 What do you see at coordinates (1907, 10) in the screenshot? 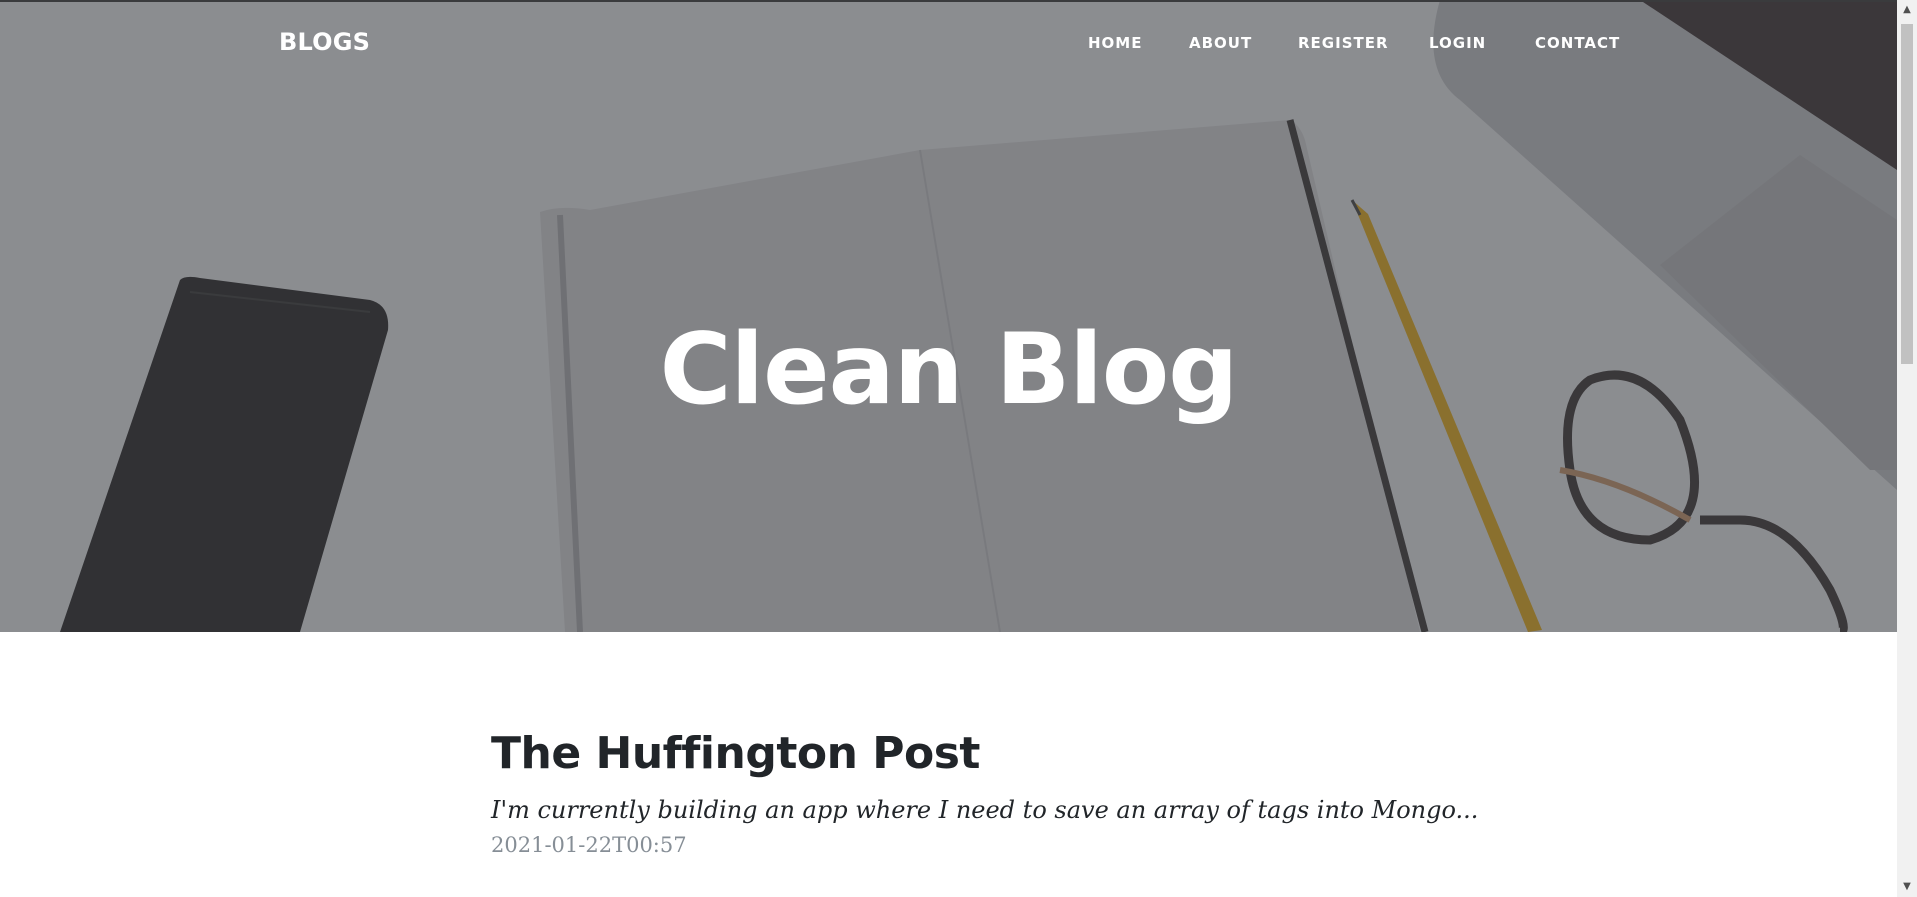
I see `scroll-up-arrow-icon: ▲` at bounding box center [1907, 10].